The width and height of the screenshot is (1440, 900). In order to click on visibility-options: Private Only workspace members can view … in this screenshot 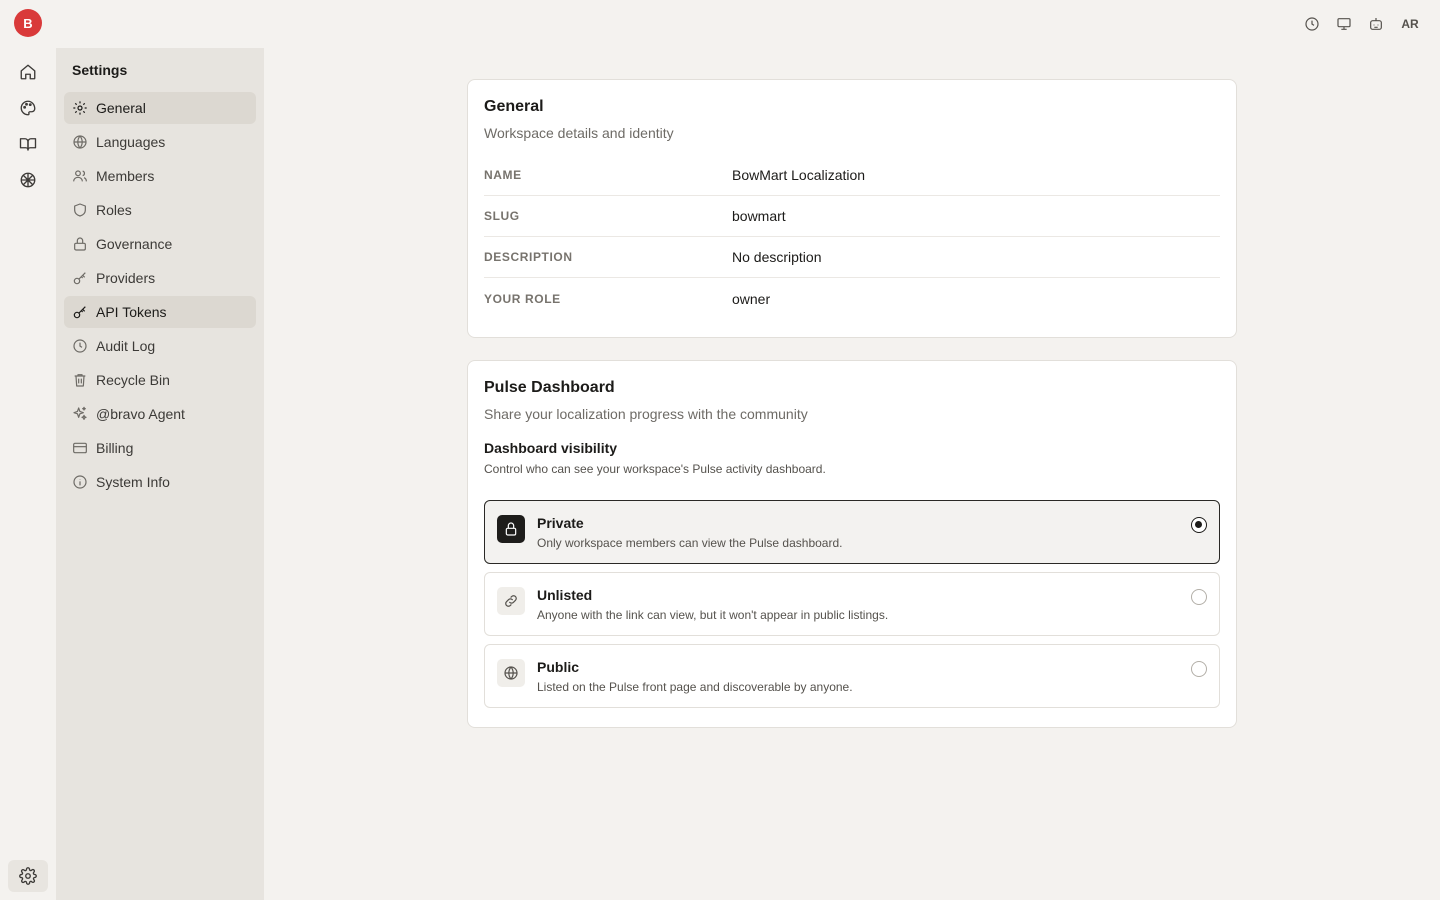, I will do `click(852, 604)`.